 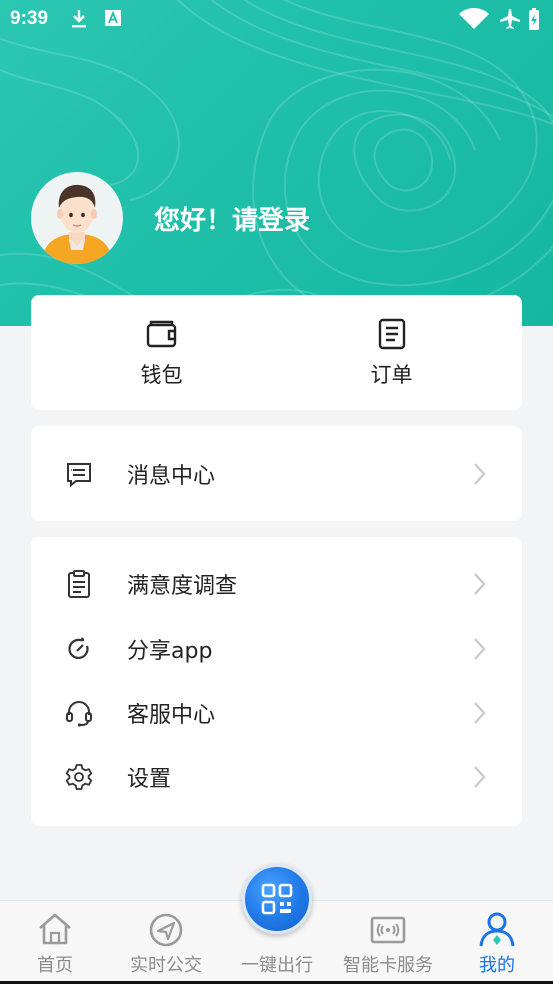 I want to click on gear-icon, so click(x=79, y=777).